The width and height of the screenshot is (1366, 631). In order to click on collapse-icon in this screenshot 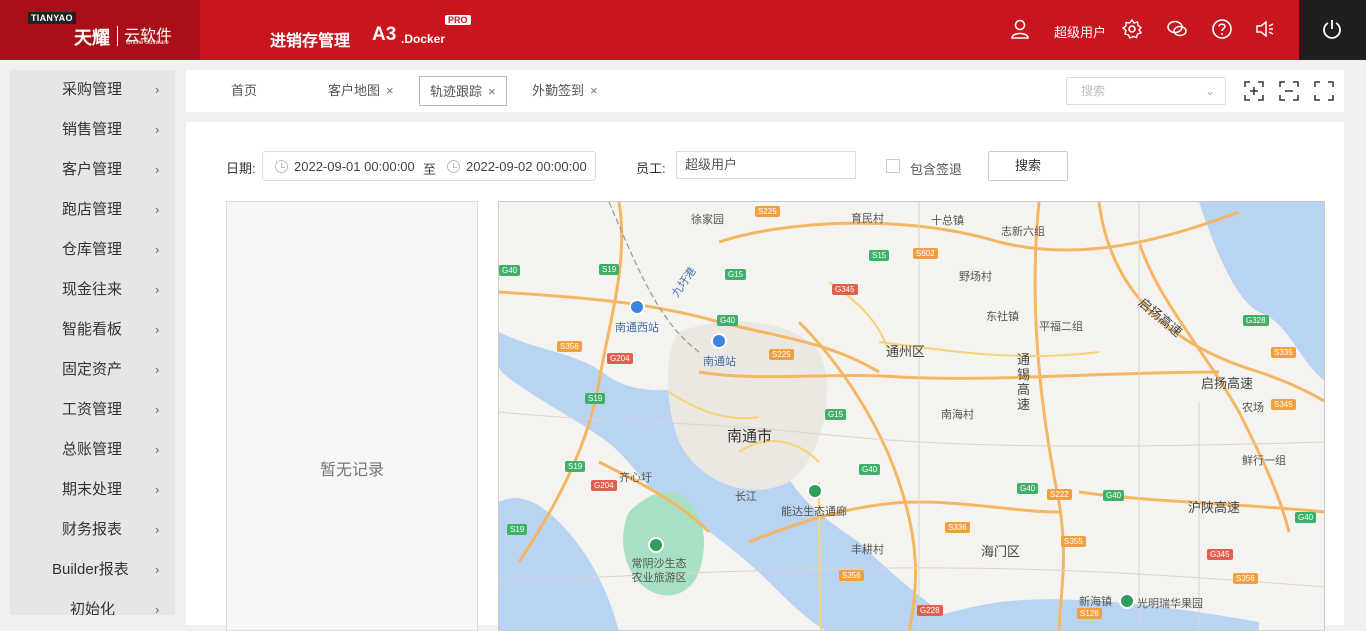, I will do `click(1289, 91)`.